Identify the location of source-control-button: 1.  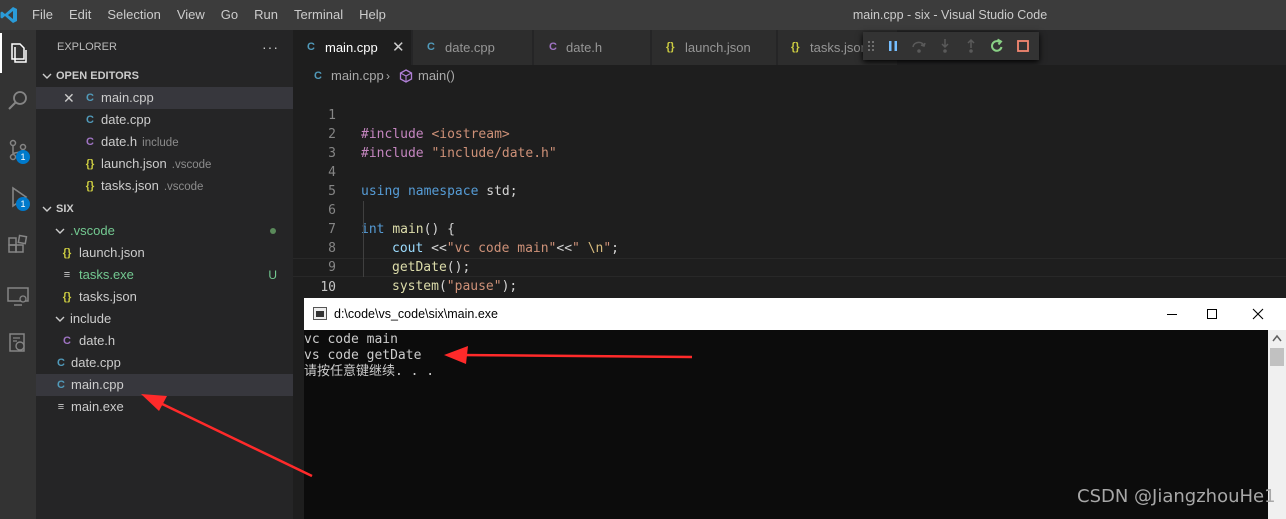
(18, 150).